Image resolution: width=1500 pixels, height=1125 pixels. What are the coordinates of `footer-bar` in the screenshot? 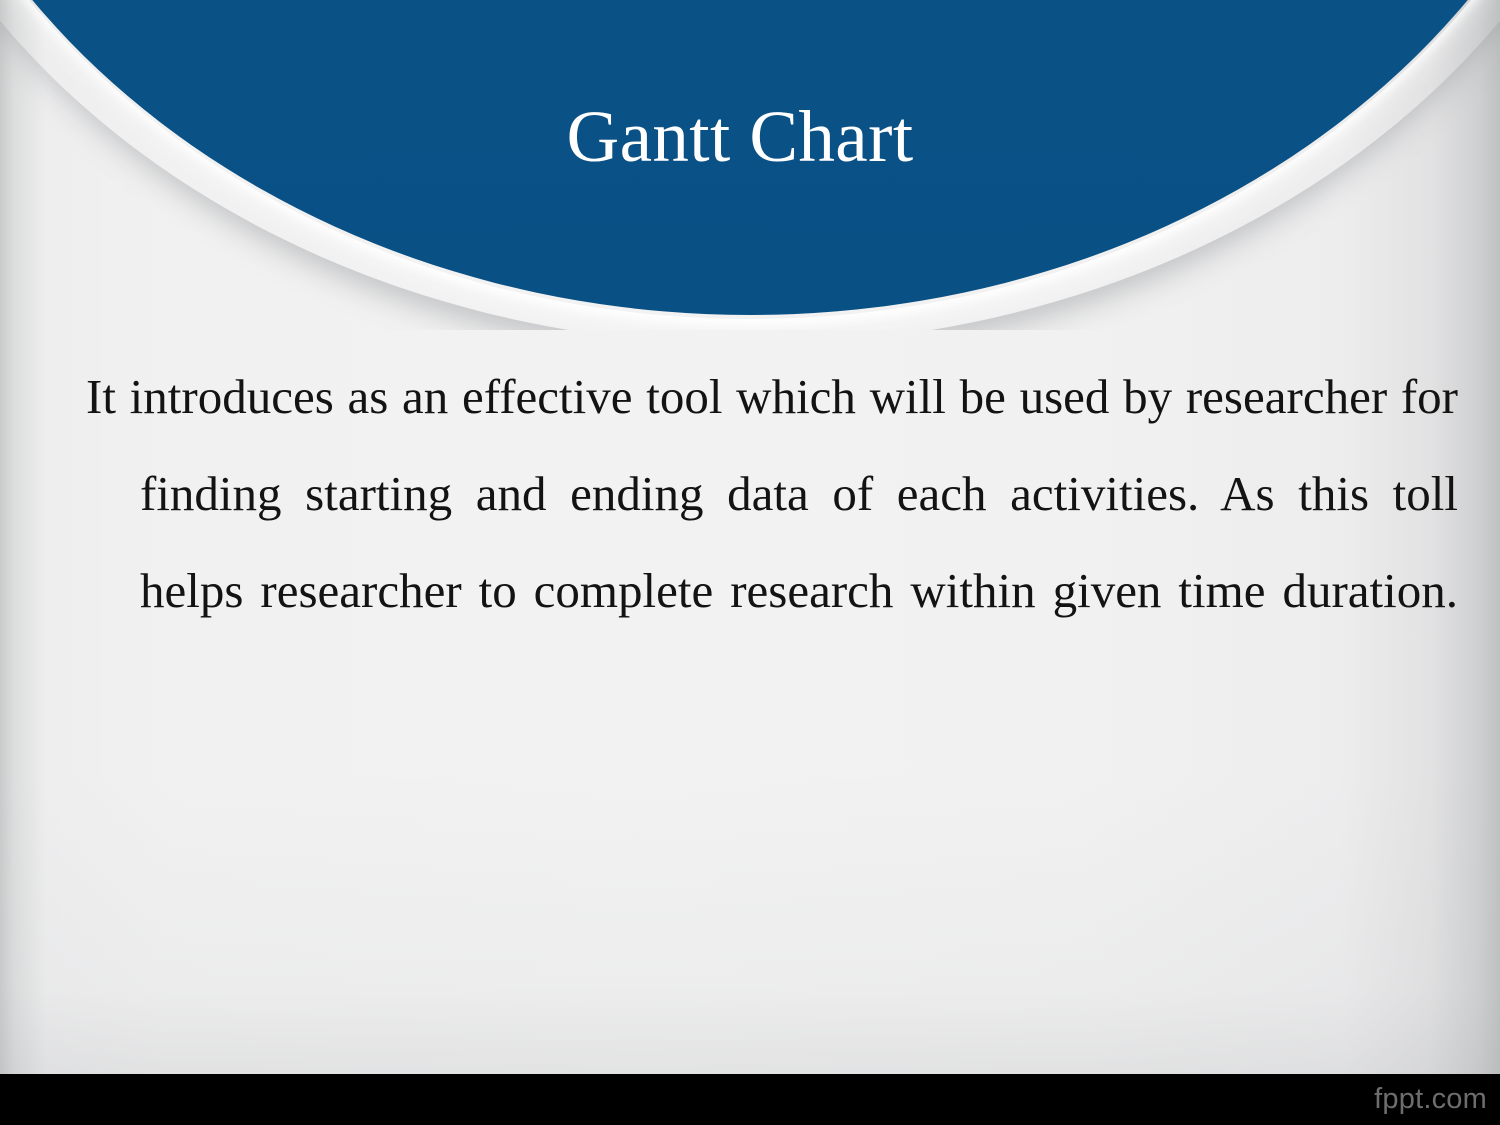 It's located at (750, 1099).